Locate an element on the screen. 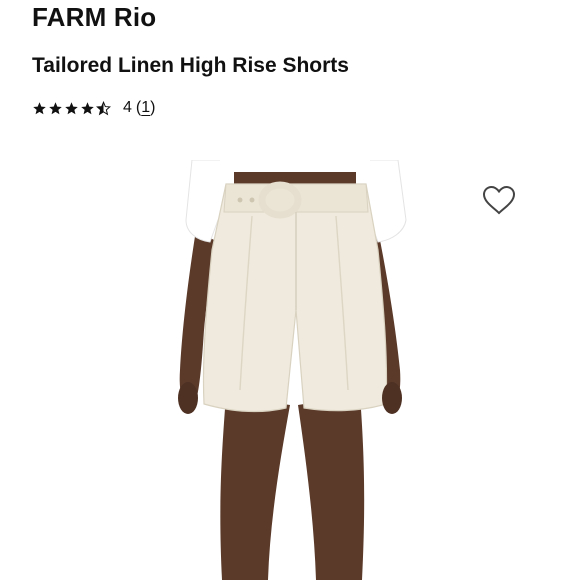 This screenshot has width=580, height=580. rating-row: 4 (1) is located at coordinates (93, 108).